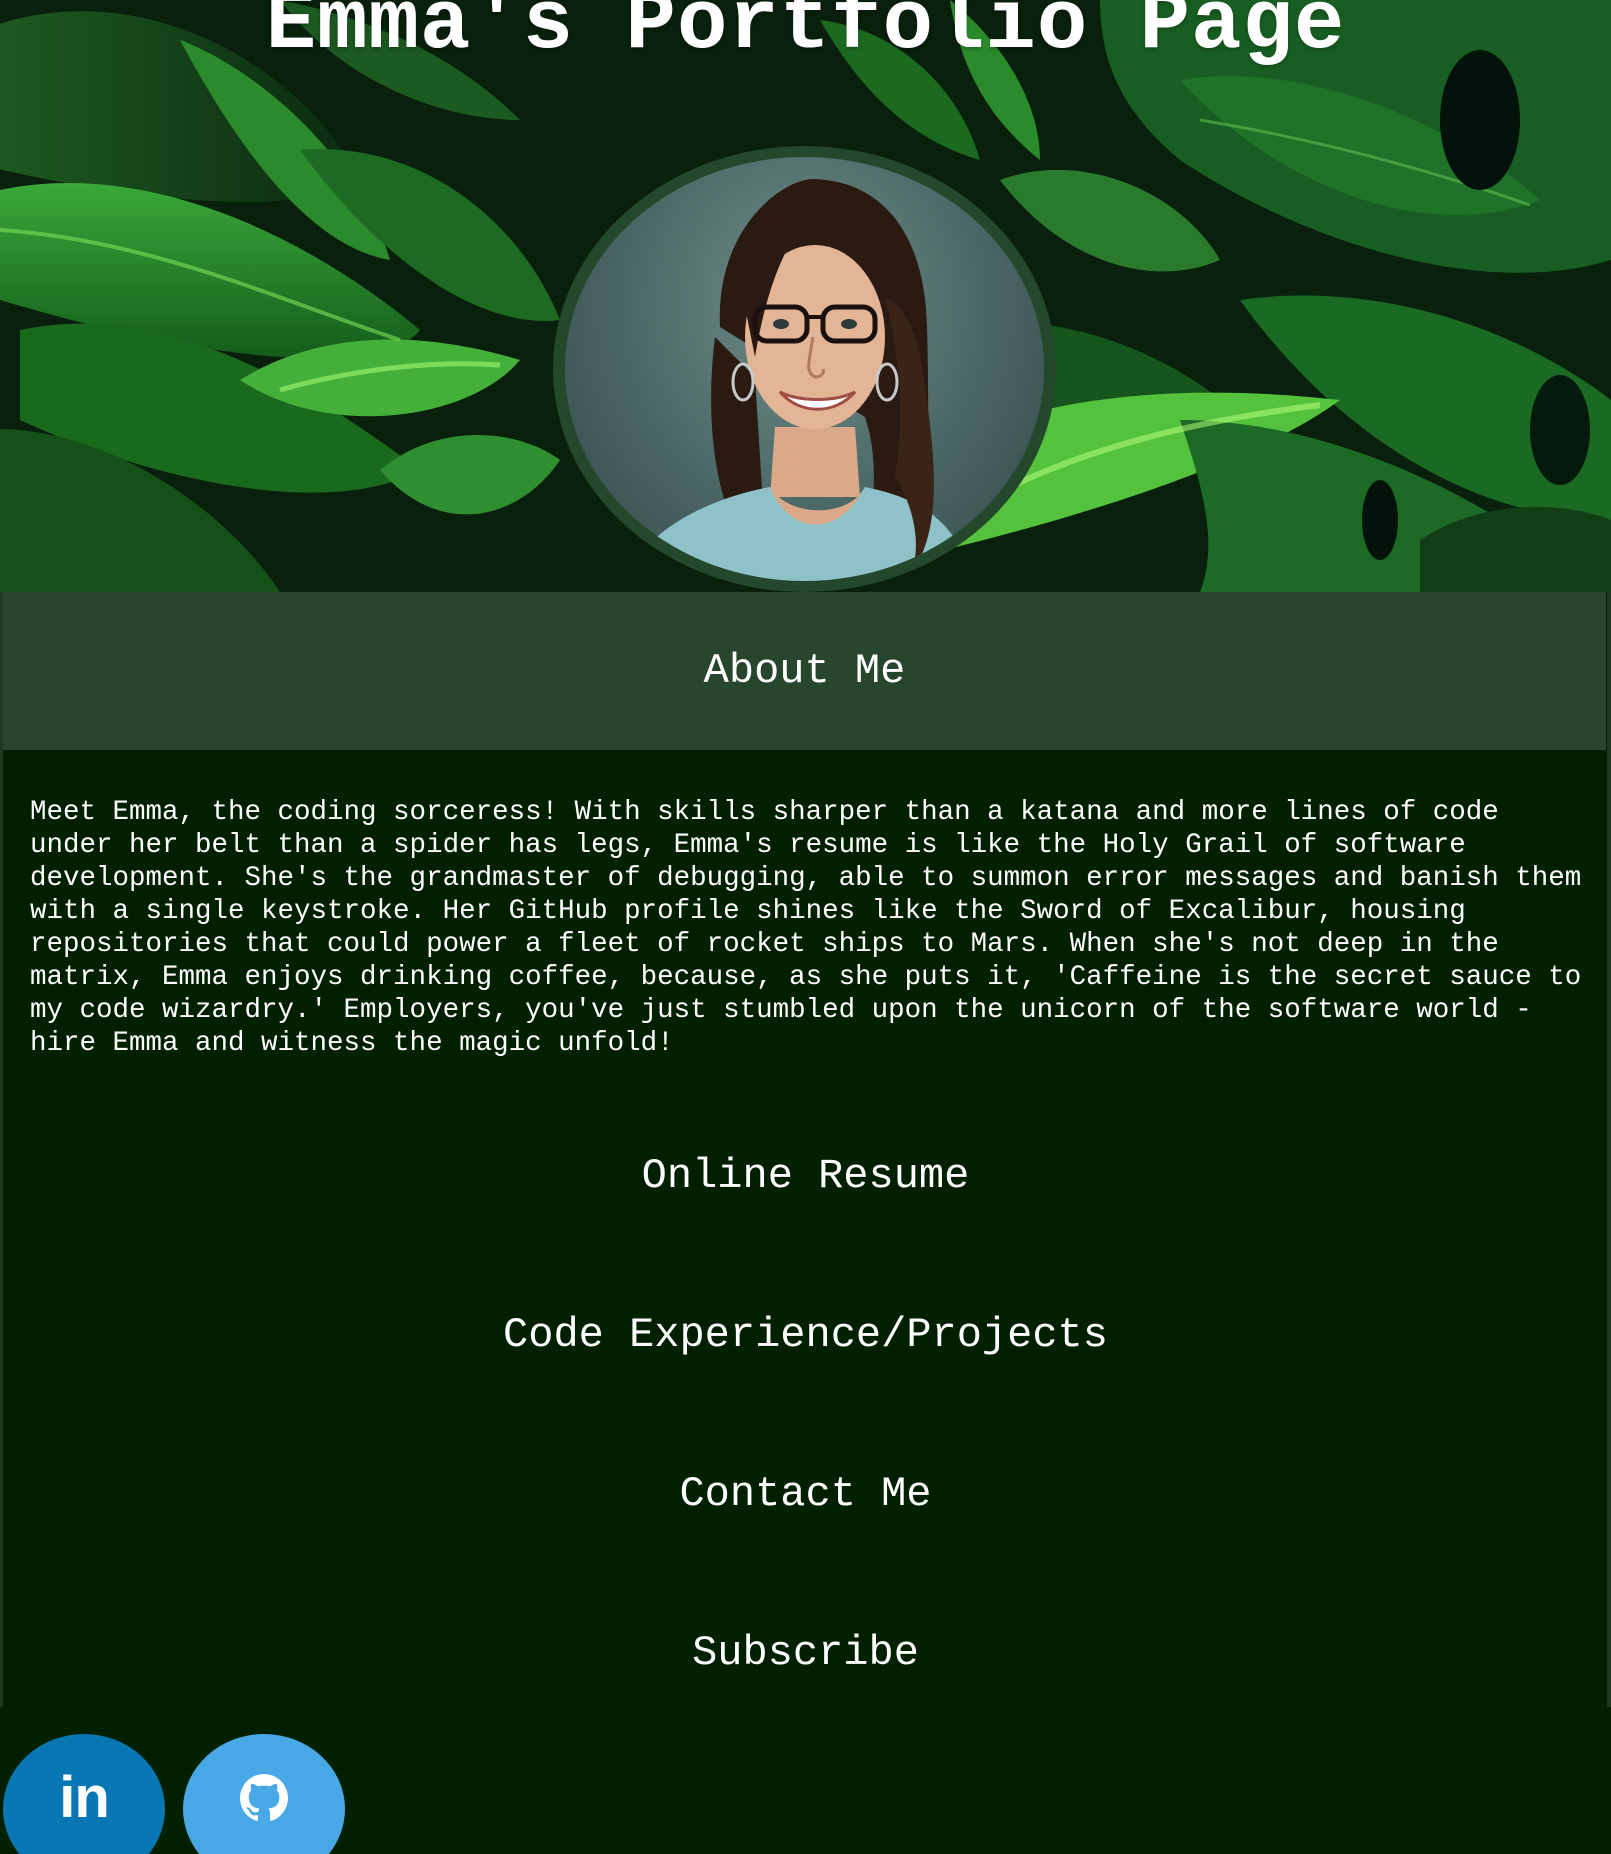  What do you see at coordinates (805, 1176) in the screenshot?
I see `online-resume-link: Online Resume` at bounding box center [805, 1176].